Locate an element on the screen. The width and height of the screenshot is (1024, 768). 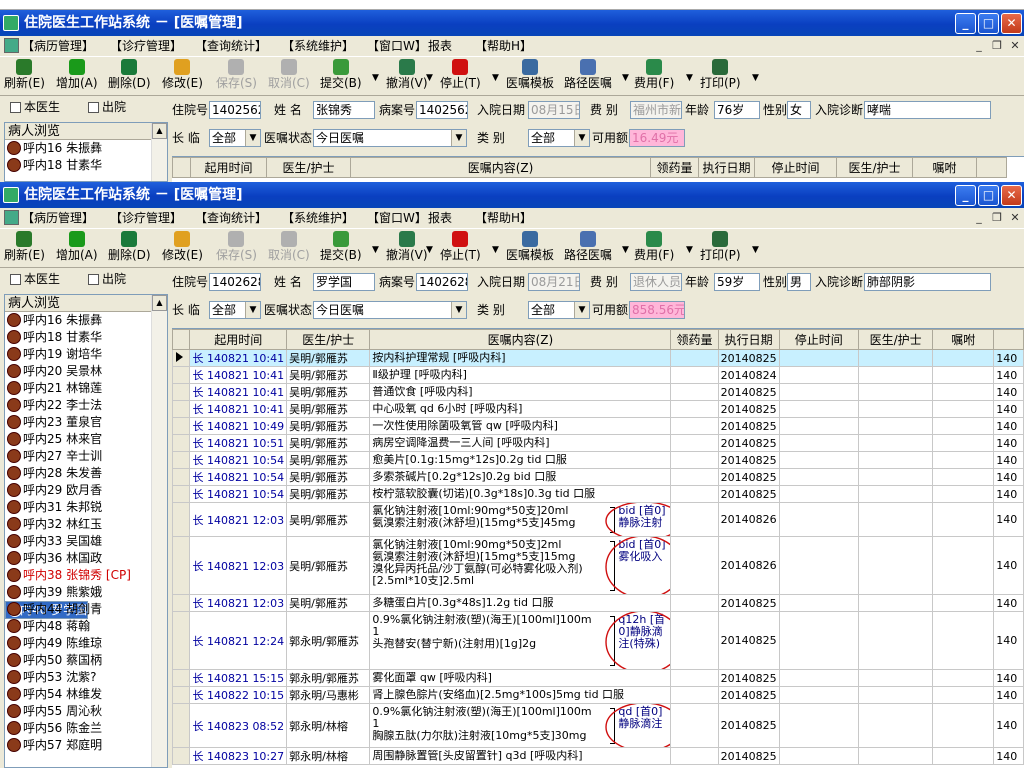
diagnosis-field: 肺部阴影 is located at coordinates (927, 282).